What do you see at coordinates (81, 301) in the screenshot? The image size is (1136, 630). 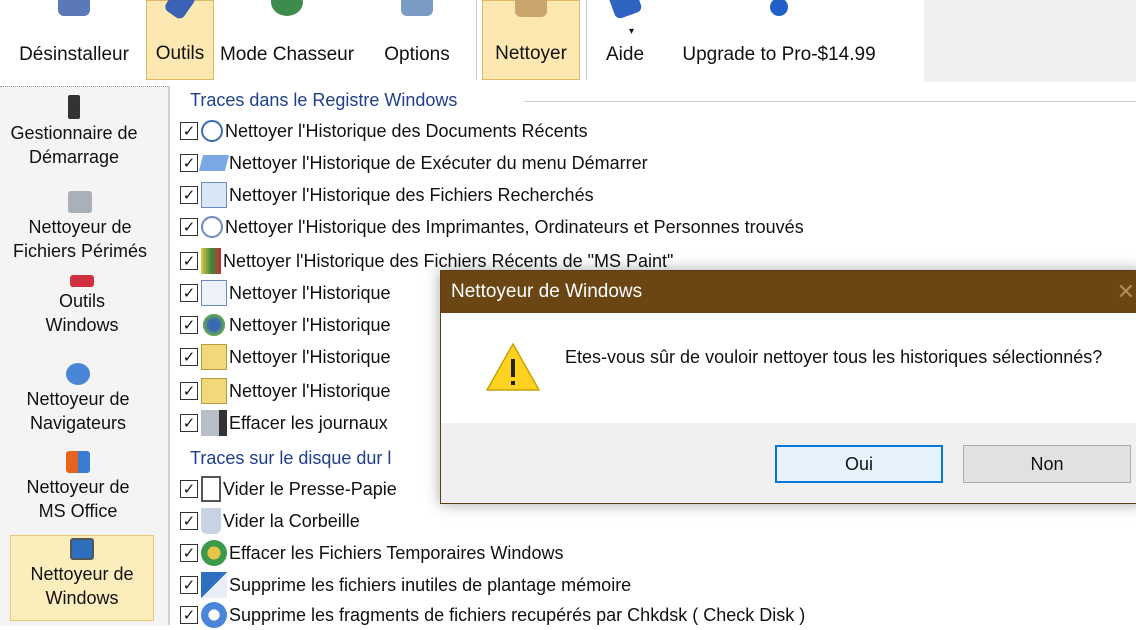 I see `sidebar-item-label-line1: Outils` at bounding box center [81, 301].